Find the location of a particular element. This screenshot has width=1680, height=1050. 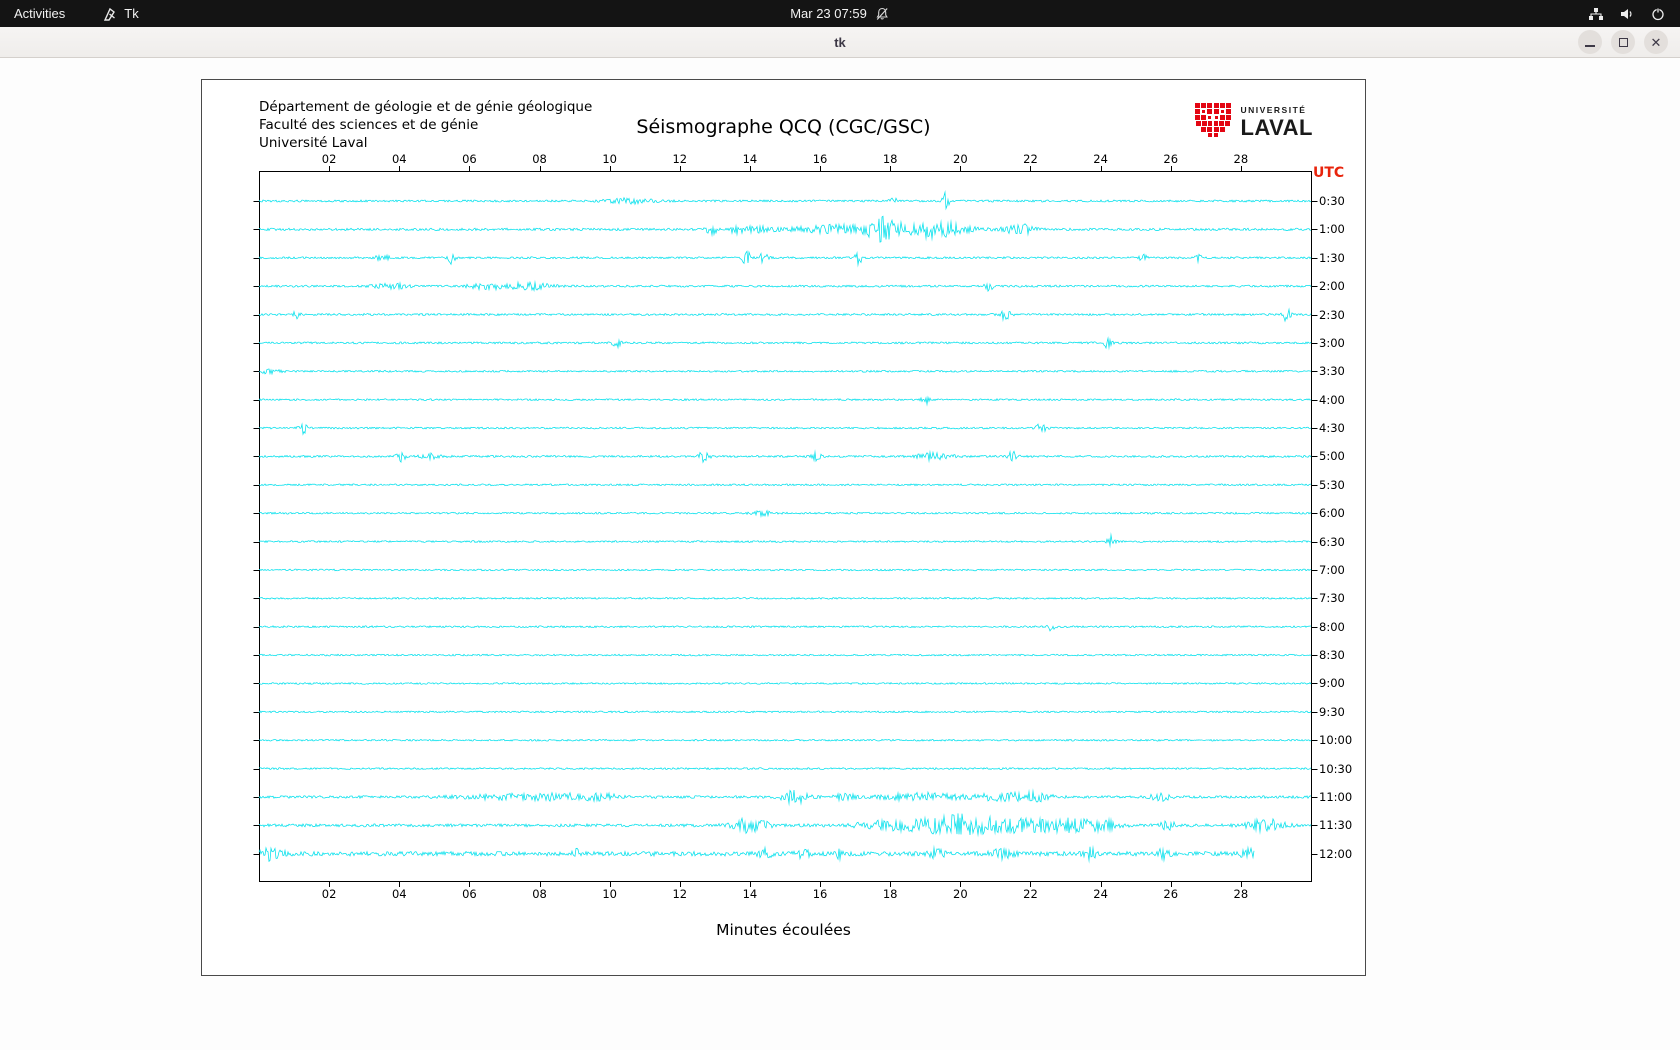

logo-word-universite: UNIVERSITÉ is located at coordinates (1273, 110).